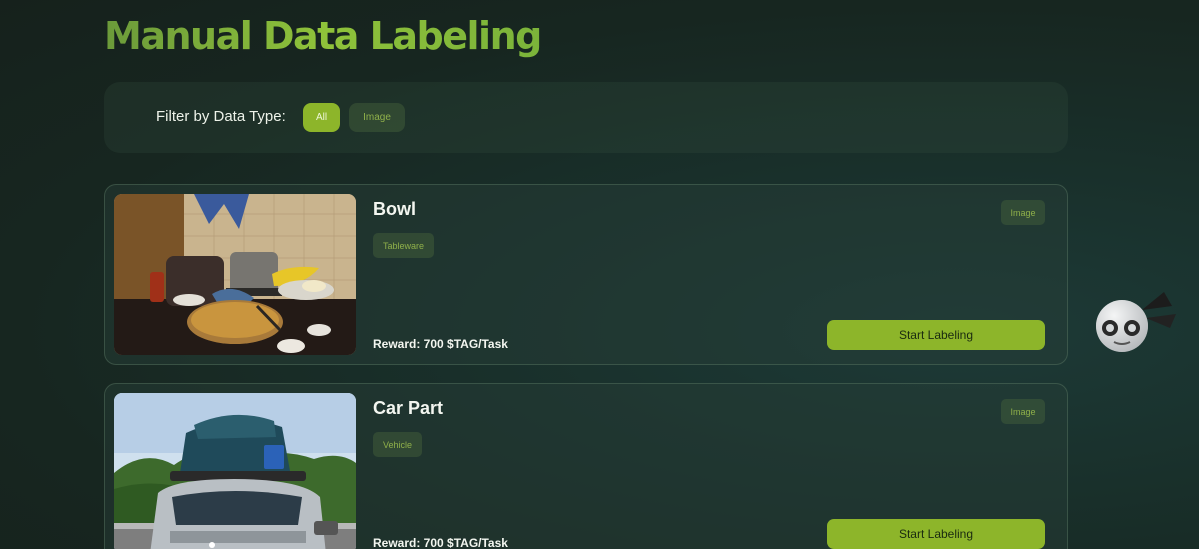 The width and height of the screenshot is (1199, 549). What do you see at coordinates (321, 117) in the screenshot?
I see `filter-chip-all: All` at bounding box center [321, 117].